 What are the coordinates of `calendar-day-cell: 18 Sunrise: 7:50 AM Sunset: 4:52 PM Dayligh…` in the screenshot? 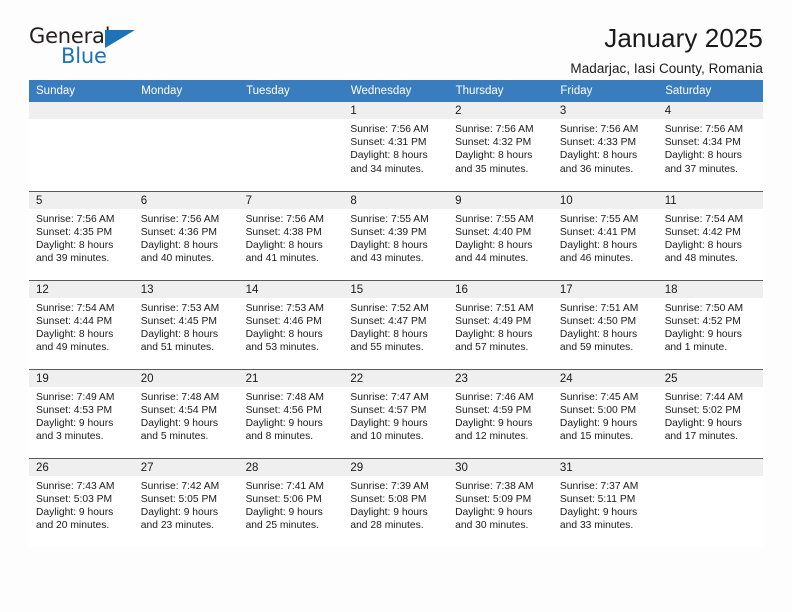 It's located at (710, 325).